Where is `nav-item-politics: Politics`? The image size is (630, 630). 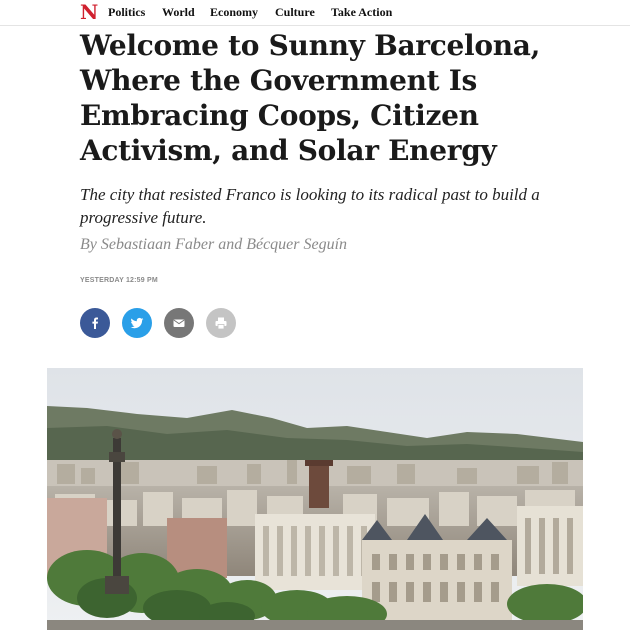
nav-item-politics: Politics is located at coordinates (126, 12).